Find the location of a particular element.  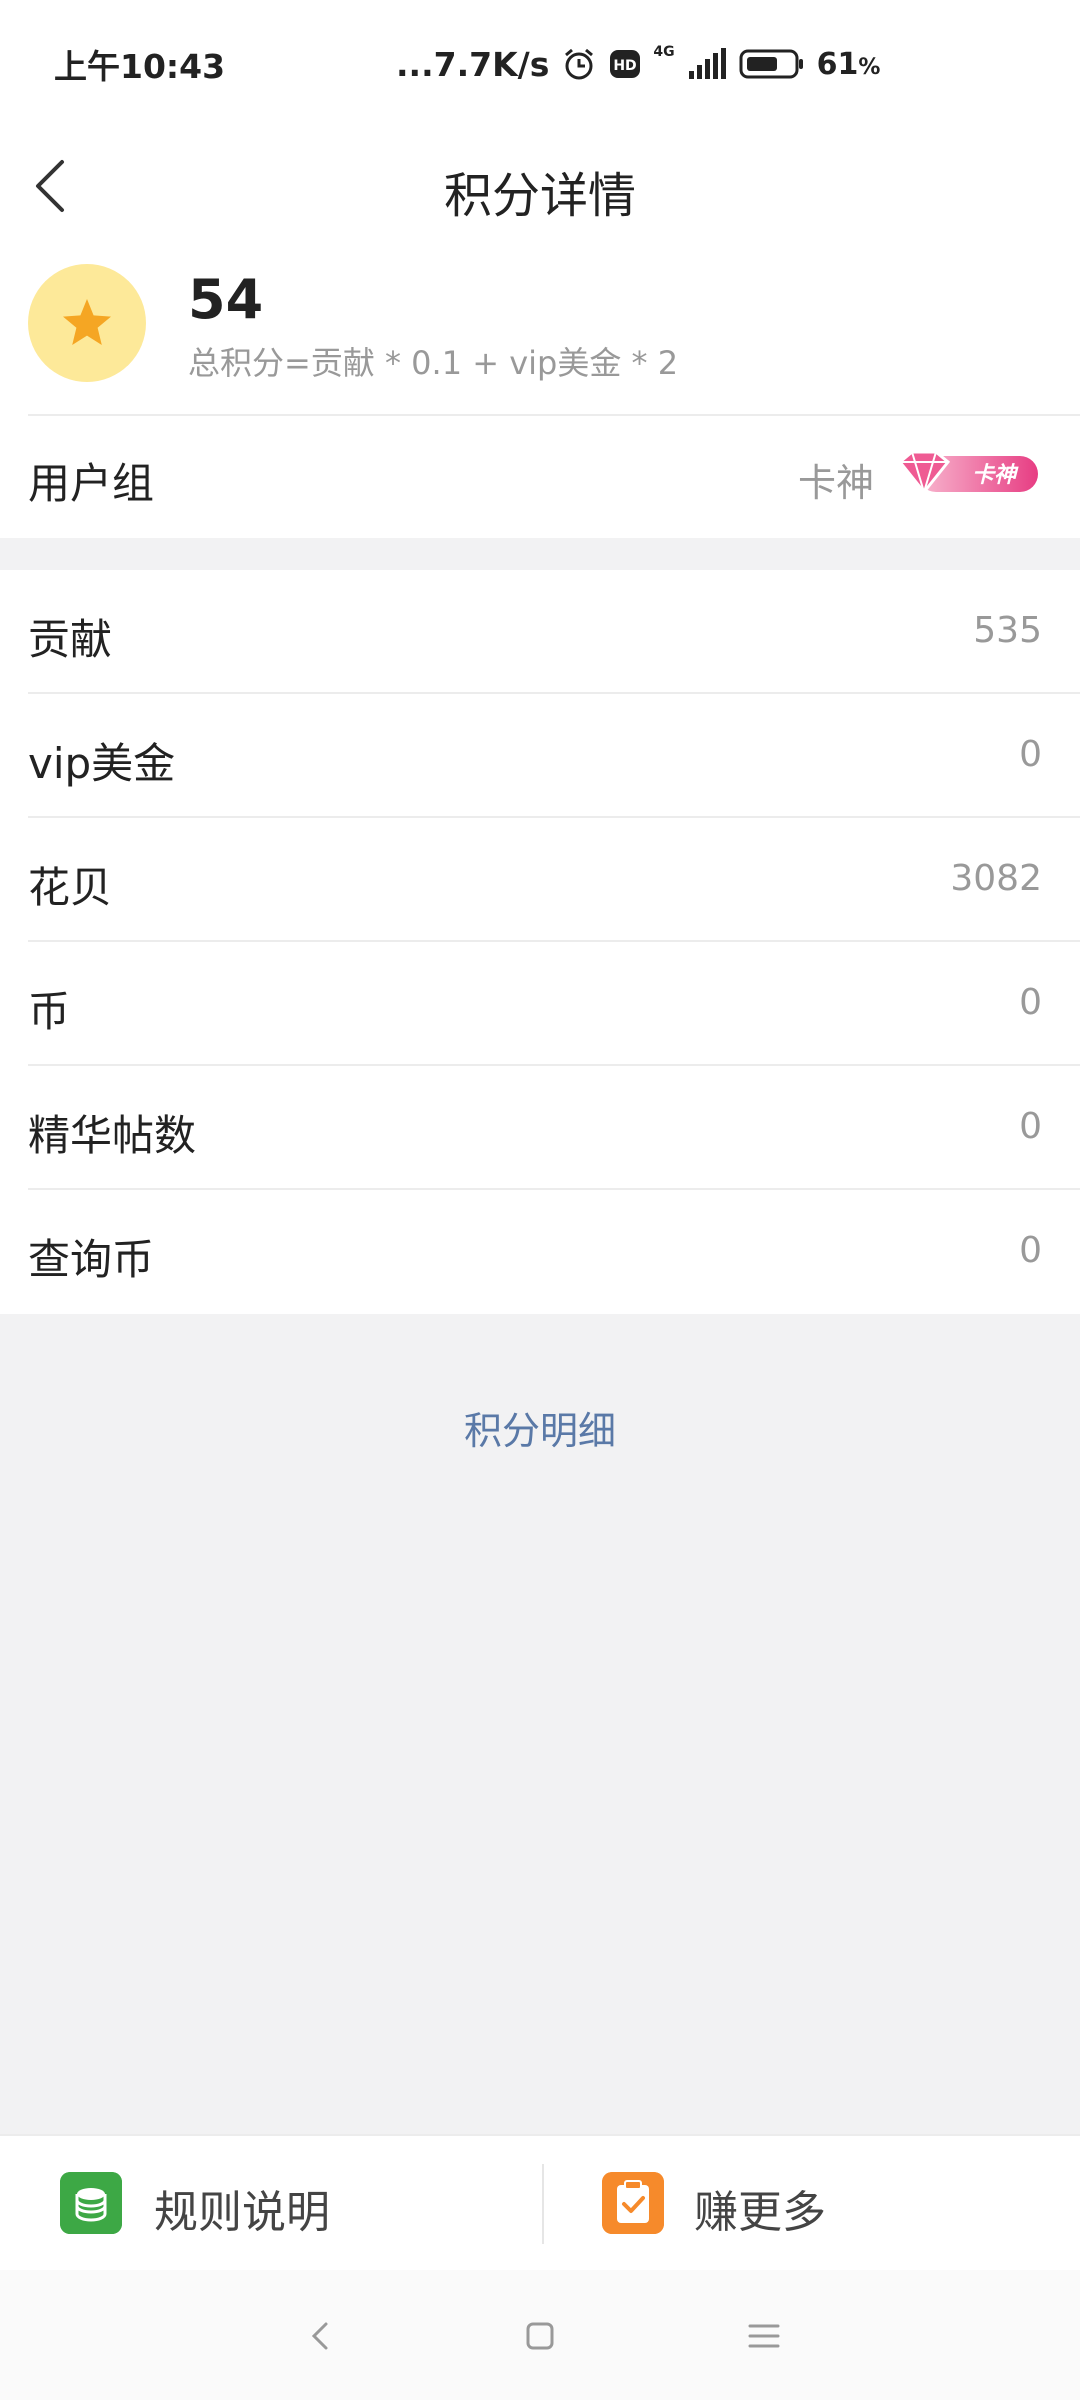

stat-value: 535 is located at coordinates (1007, 630).